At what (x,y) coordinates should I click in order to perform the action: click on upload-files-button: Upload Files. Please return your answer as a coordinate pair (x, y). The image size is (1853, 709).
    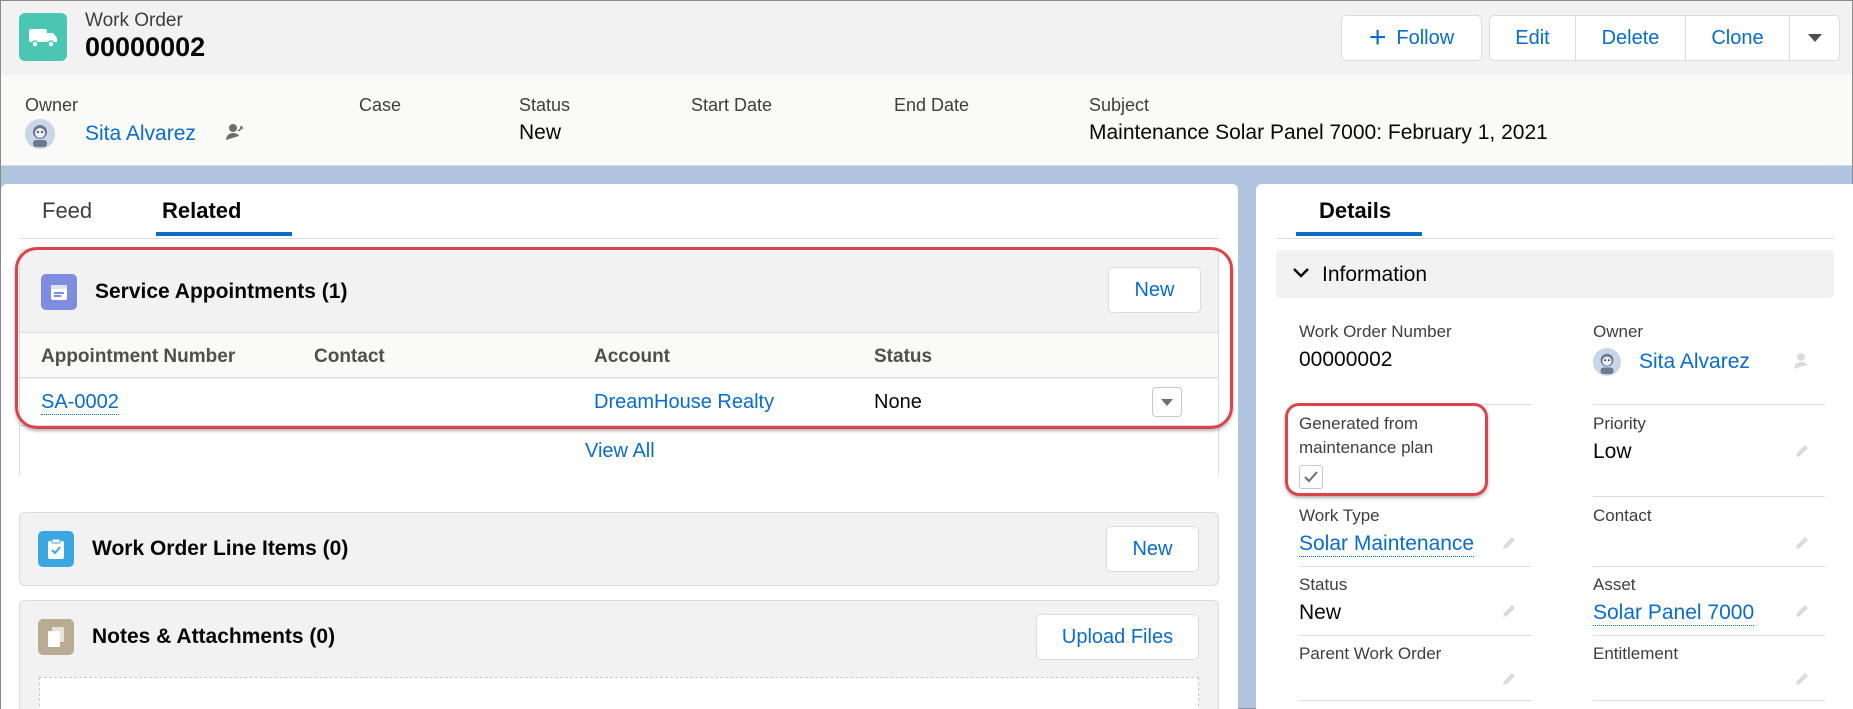
    Looking at the image, I should click on (1117, 637).